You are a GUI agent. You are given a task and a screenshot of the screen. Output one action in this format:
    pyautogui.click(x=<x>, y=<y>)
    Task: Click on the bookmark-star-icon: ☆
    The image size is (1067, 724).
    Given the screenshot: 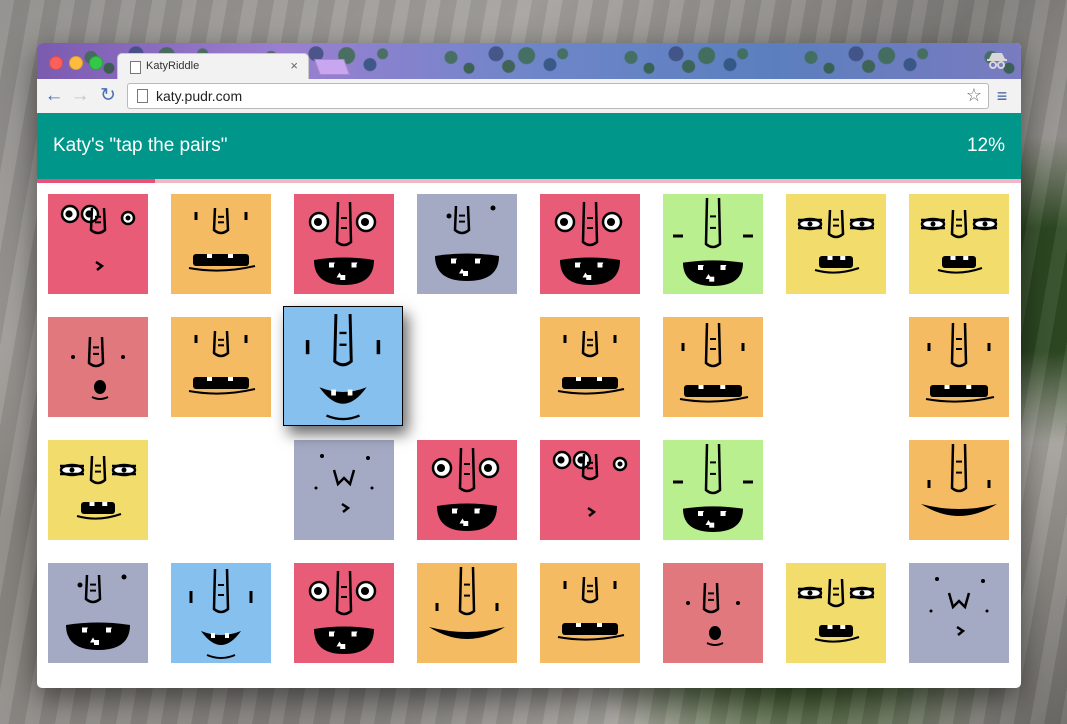 What is the action you would take?
    pyautogui.click(x=974, y=95)
    